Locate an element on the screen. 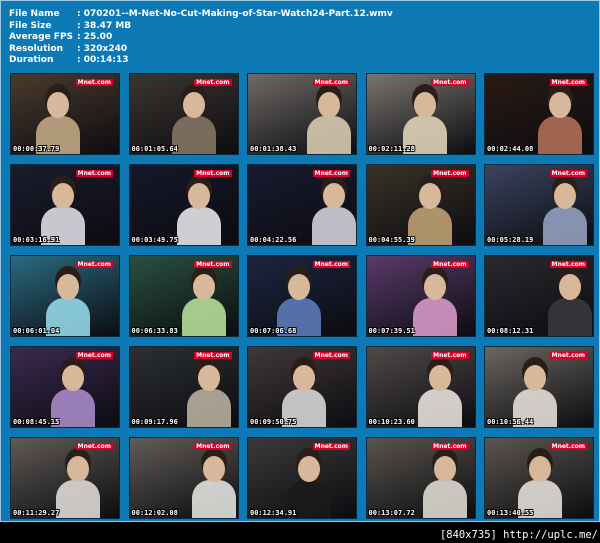  video-thumbnail: Mnet.com 00:02:44.08 is located at coordinates (539, 114).